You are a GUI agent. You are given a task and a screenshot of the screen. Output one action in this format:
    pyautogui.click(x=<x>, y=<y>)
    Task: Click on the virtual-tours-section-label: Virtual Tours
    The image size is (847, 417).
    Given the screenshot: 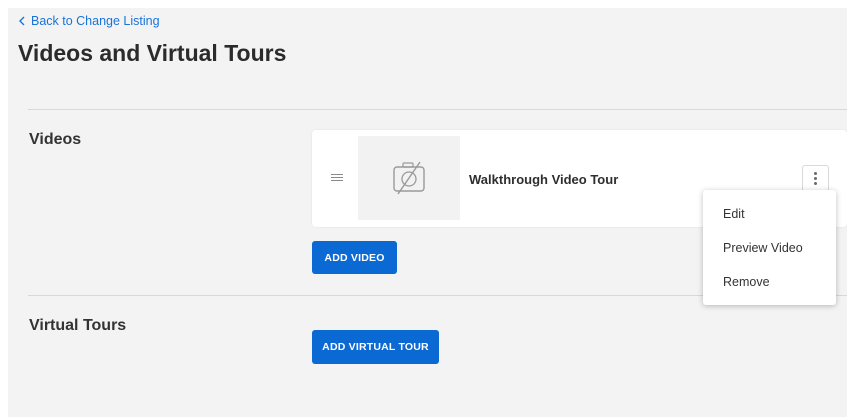 What is the action you would take?
    pyautogui.click(x=78, y=325)
    